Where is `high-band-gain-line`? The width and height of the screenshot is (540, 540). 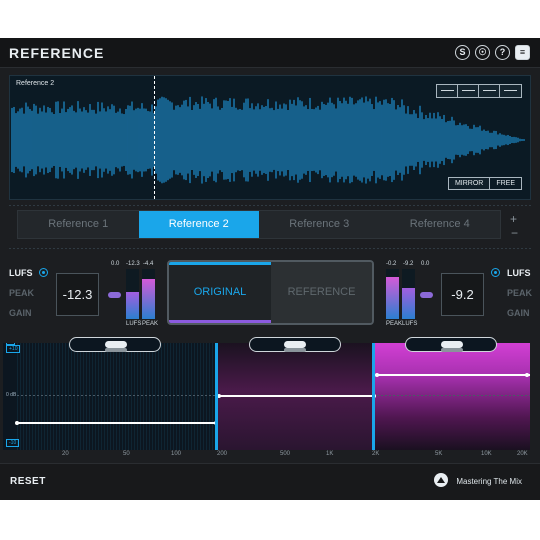 high-band-gain-line is located at coordinates (453, 375).